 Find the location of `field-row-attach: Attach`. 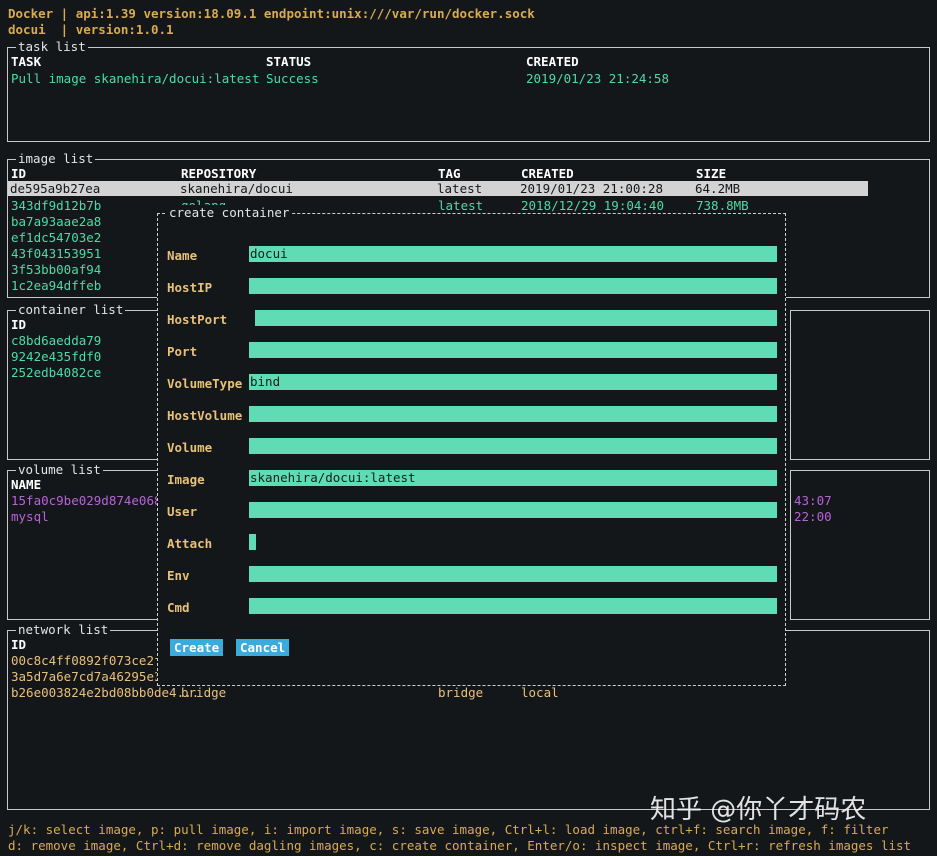

field-row-attach: Attach is located at coordinates (471, 545).